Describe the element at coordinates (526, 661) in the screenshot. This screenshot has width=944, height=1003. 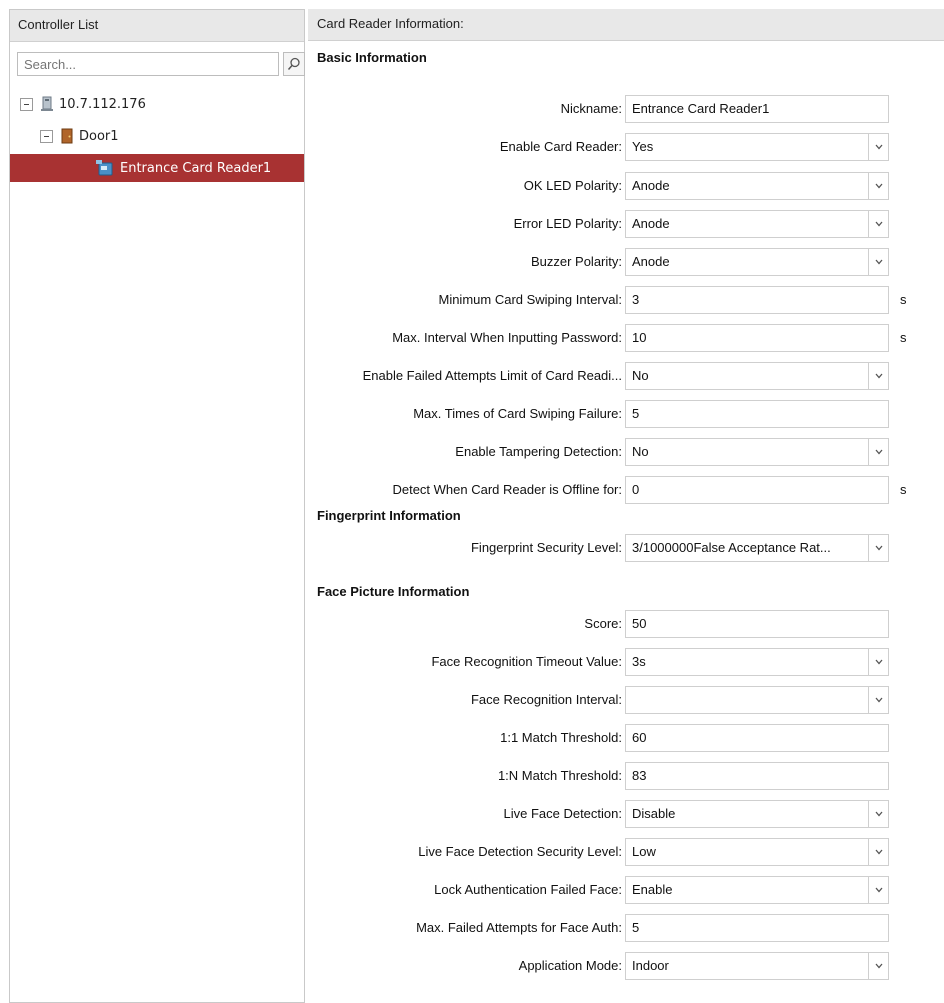
I see `field-label: Face Recognition Timeout Value:` at that location.